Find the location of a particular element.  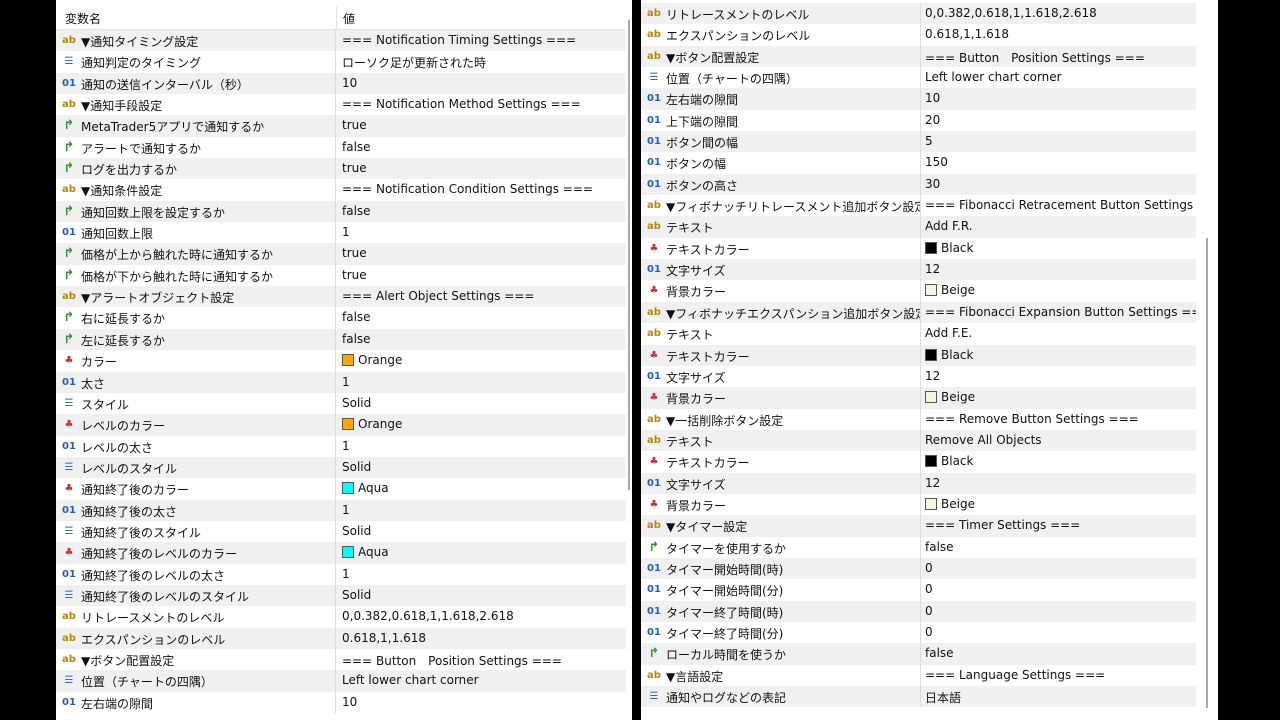

property-value: 20 is located at coordinates (932, 120).